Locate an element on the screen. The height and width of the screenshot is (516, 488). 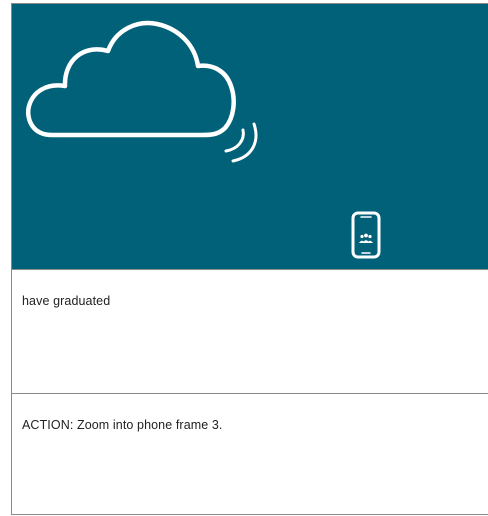
caption-text: have graduated is located at coordinates (66, 301).